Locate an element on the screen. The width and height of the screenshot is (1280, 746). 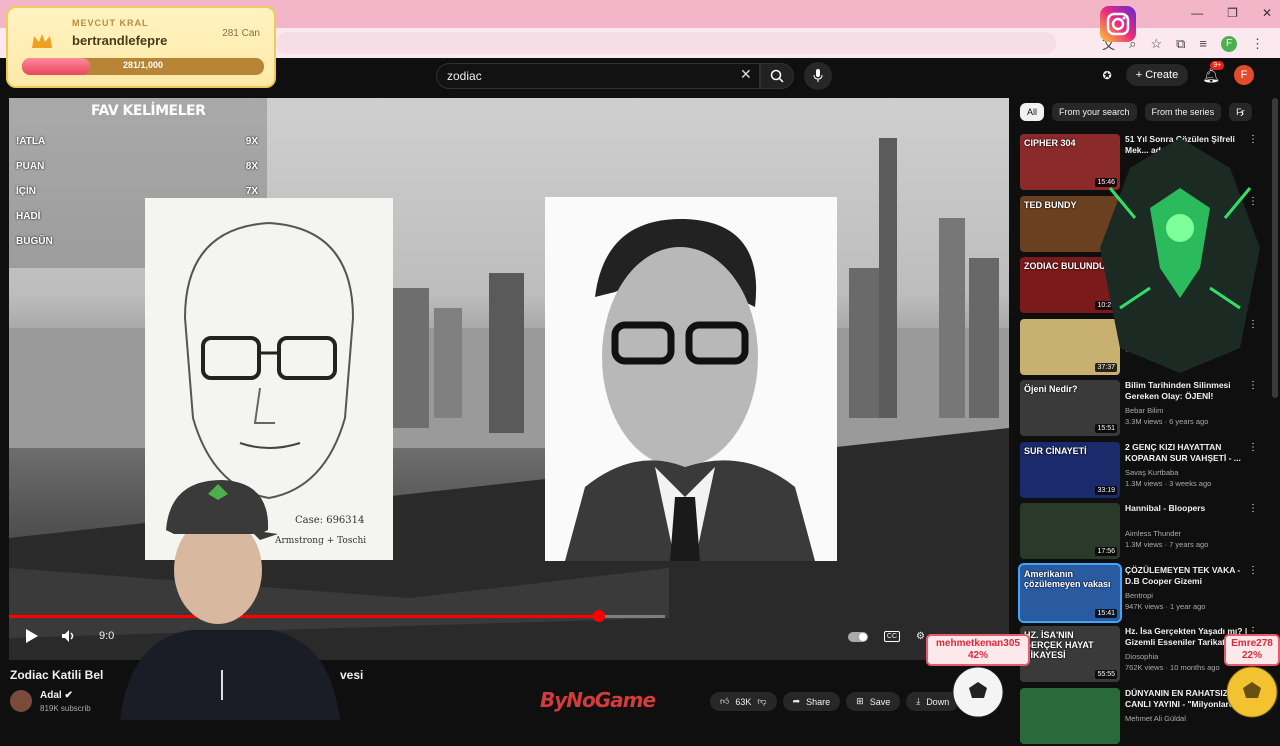
window-controls: — ❐ ✕ is located at coordinates (1231, 13).